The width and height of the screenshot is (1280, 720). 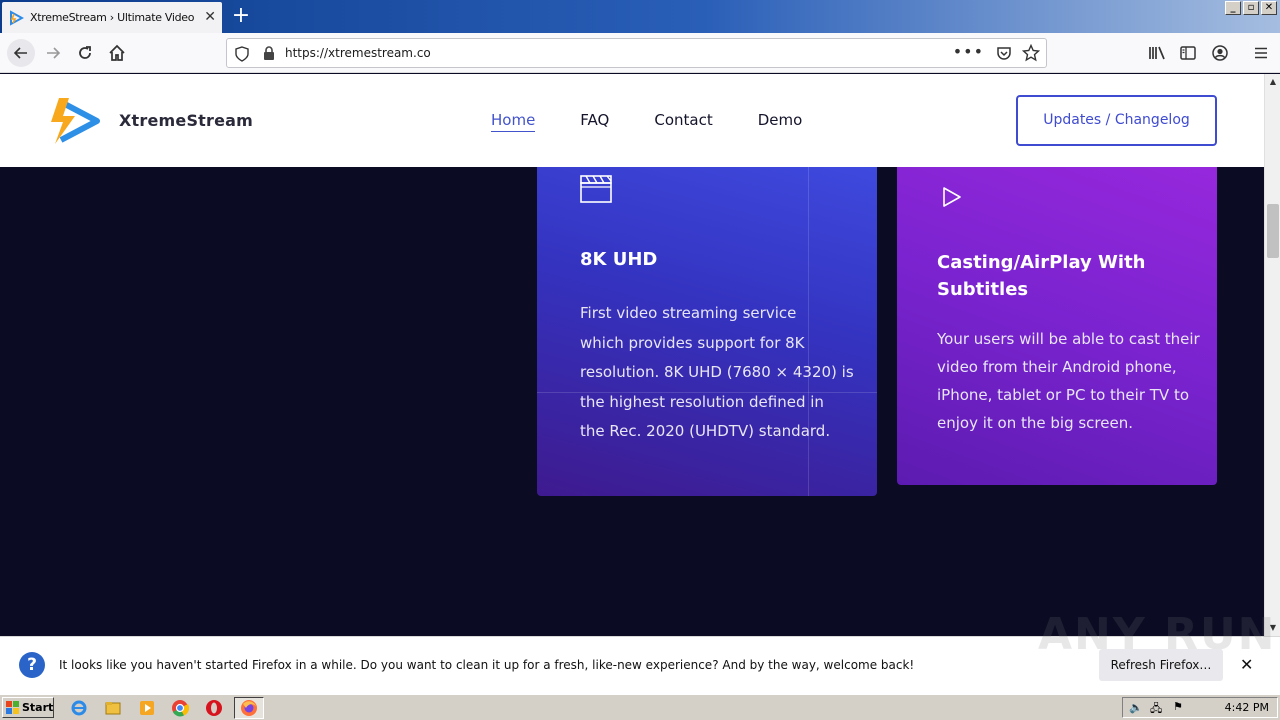 I want to click on forward-arrow-icon, so click(x=54, y=53).